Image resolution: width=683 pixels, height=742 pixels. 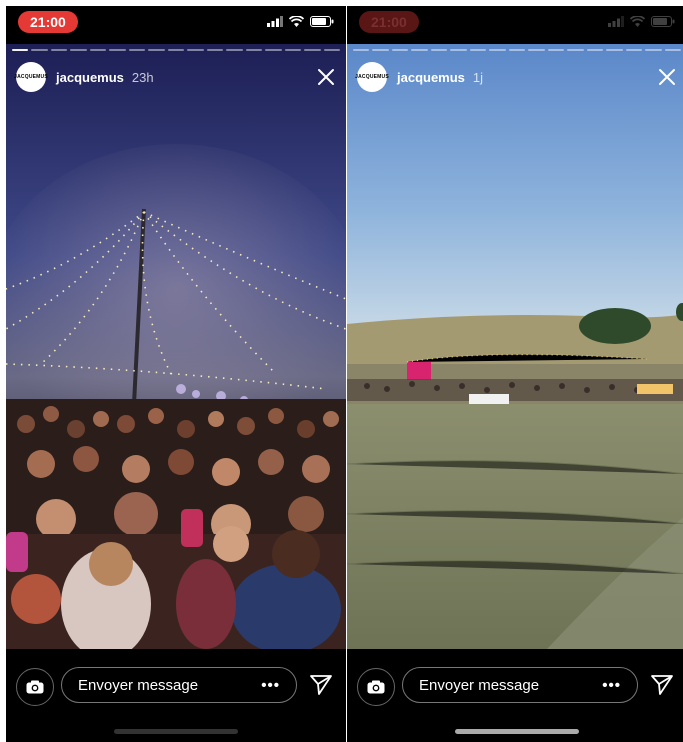 What do you see at coordinates (516, 77) in the screenshot?
I see `story-header: JACQUEMUS jacquemus 1j` at bounding box center [516, 77].